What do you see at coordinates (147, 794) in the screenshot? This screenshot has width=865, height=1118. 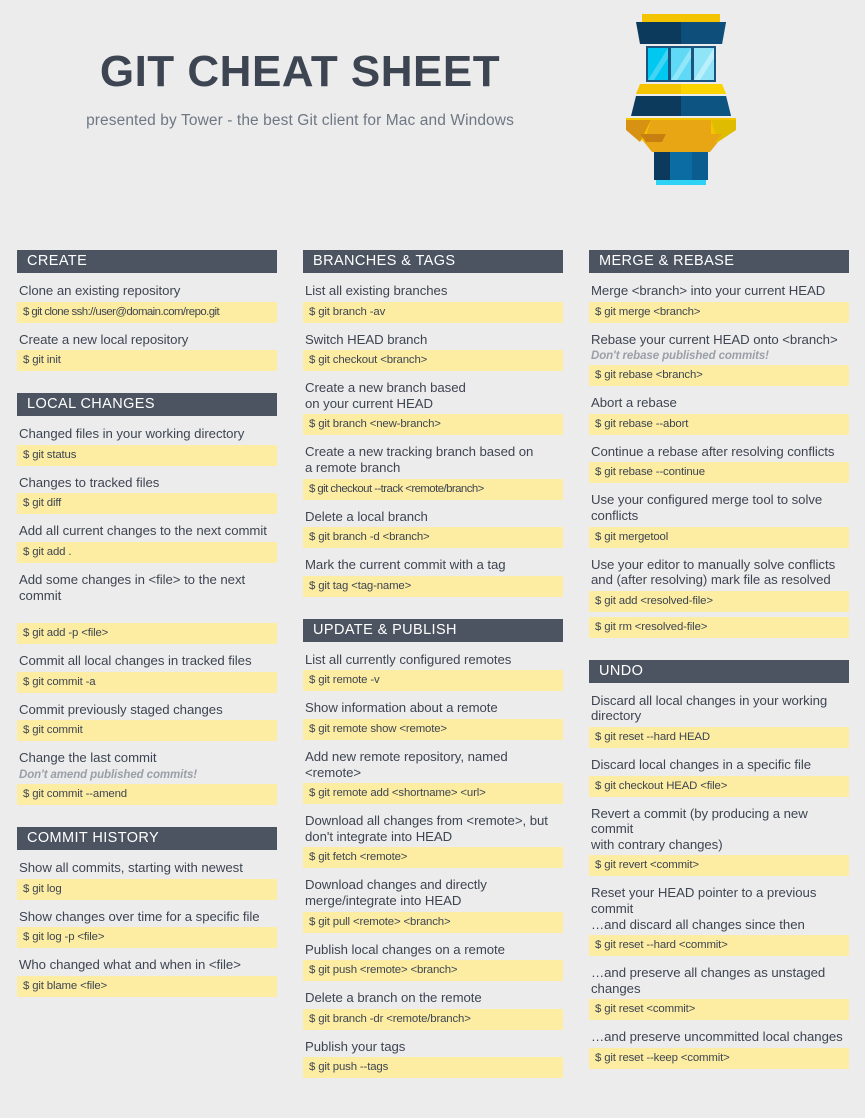 I see `command-box: $ git commit --amend` at bounding box center [147, 794].